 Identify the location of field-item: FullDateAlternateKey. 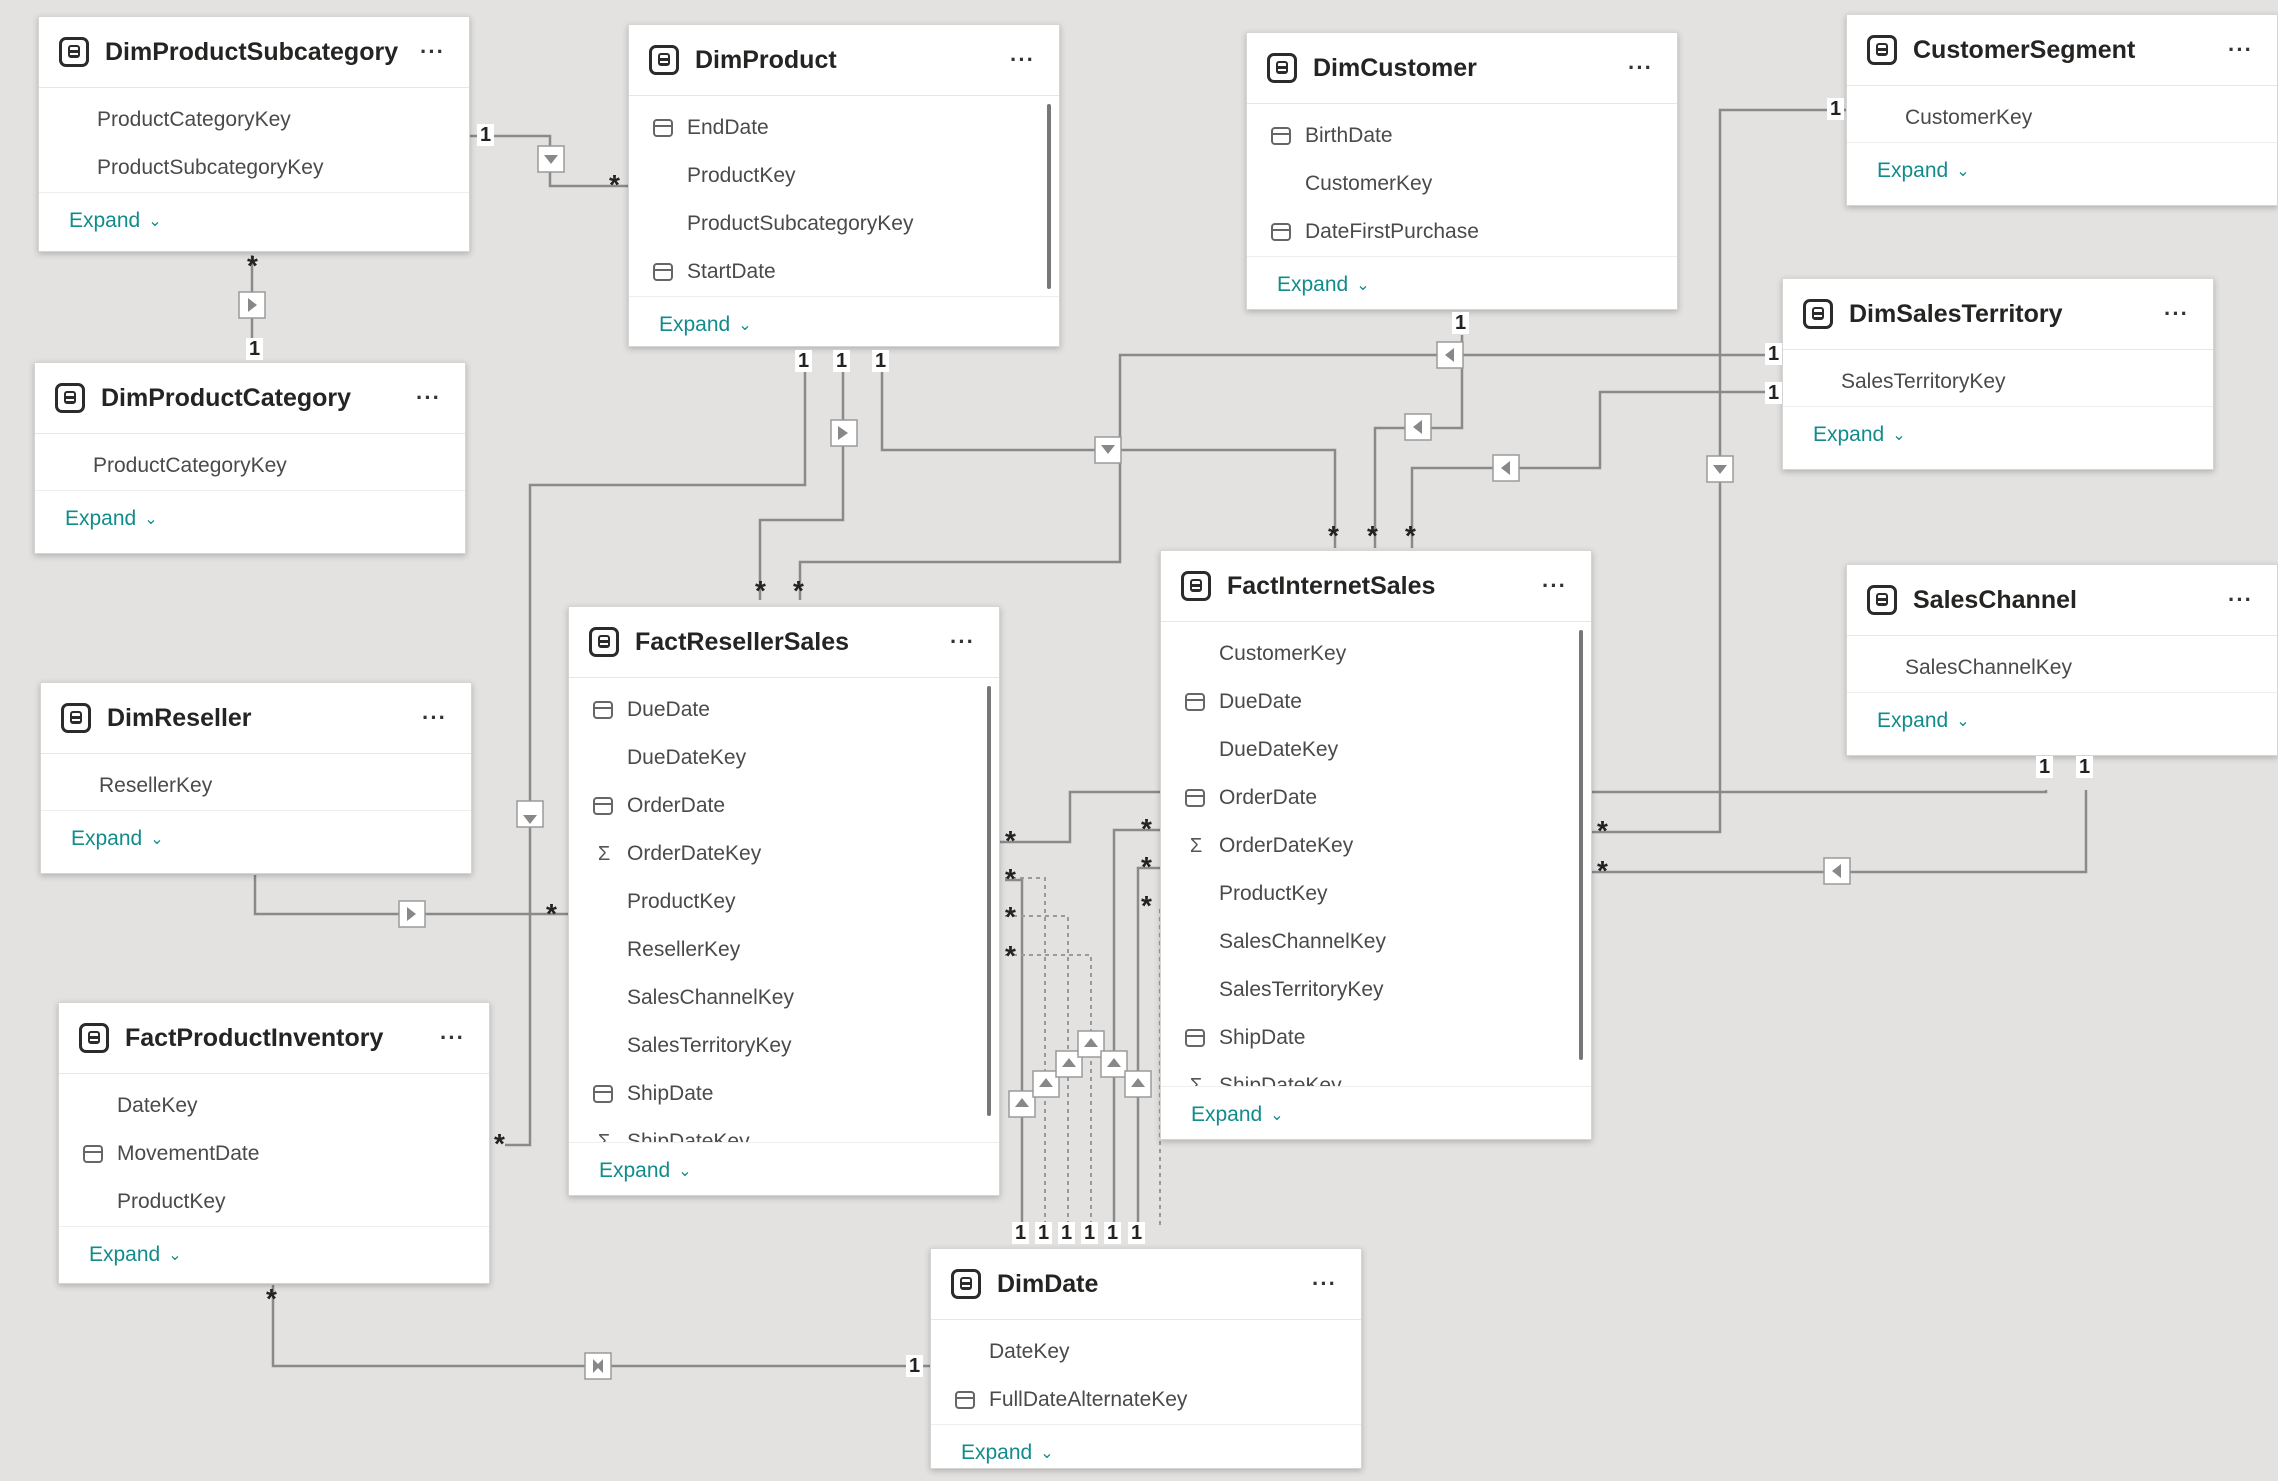
(1146, 1400).